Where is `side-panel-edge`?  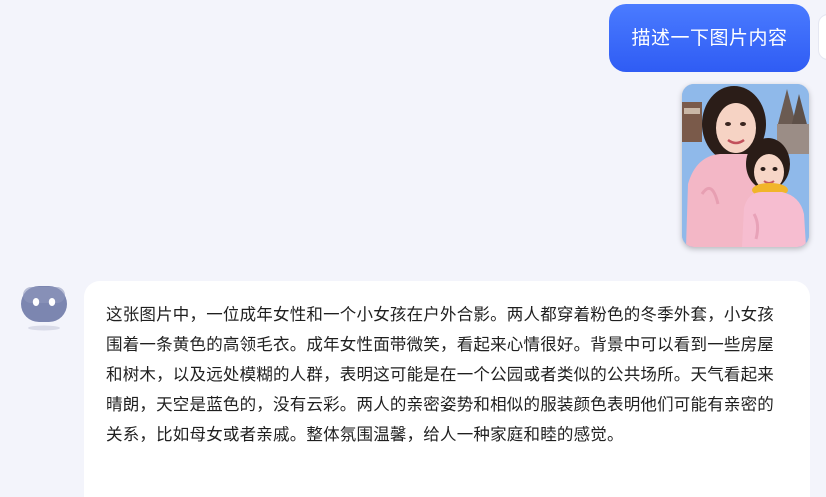 side-panel-edge is located at coordinates (822, 37).